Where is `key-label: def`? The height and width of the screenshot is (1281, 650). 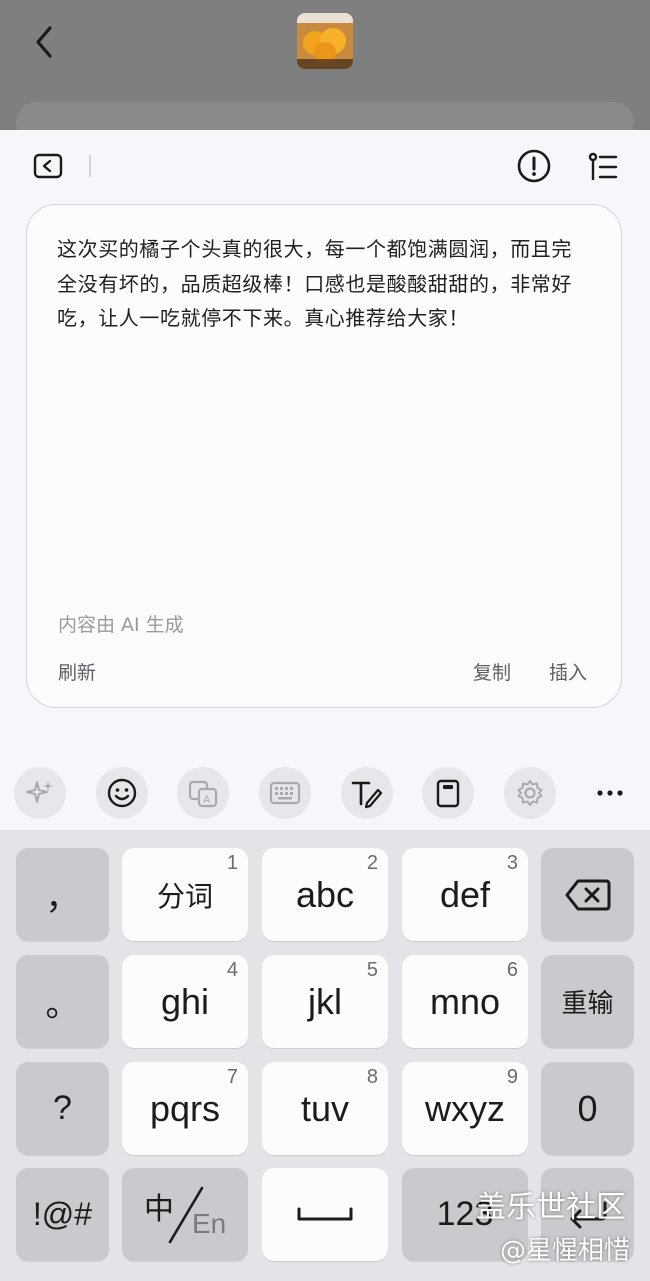
key-label: def is located at coordinates (465, 894).